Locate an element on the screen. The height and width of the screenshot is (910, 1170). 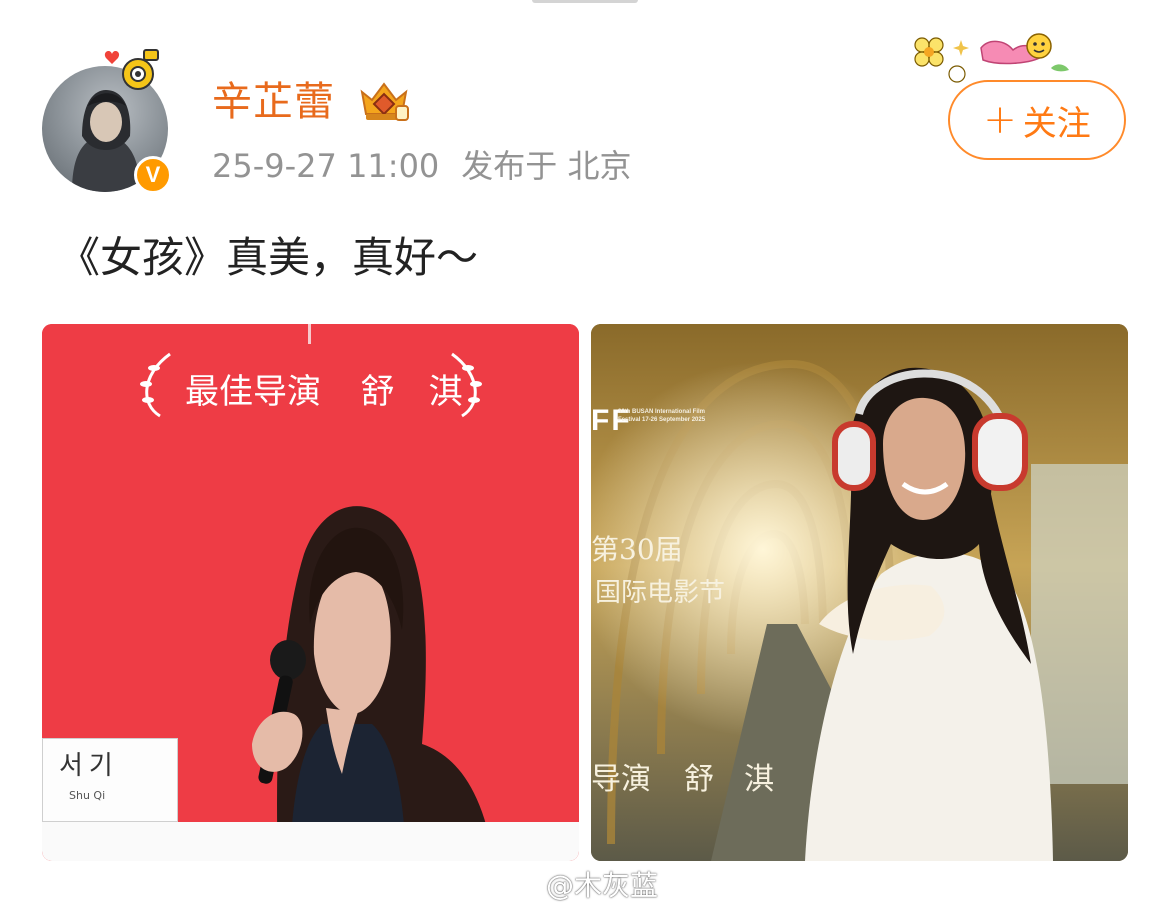
award-title-text: 导演 is located at coordinates (621, 779).